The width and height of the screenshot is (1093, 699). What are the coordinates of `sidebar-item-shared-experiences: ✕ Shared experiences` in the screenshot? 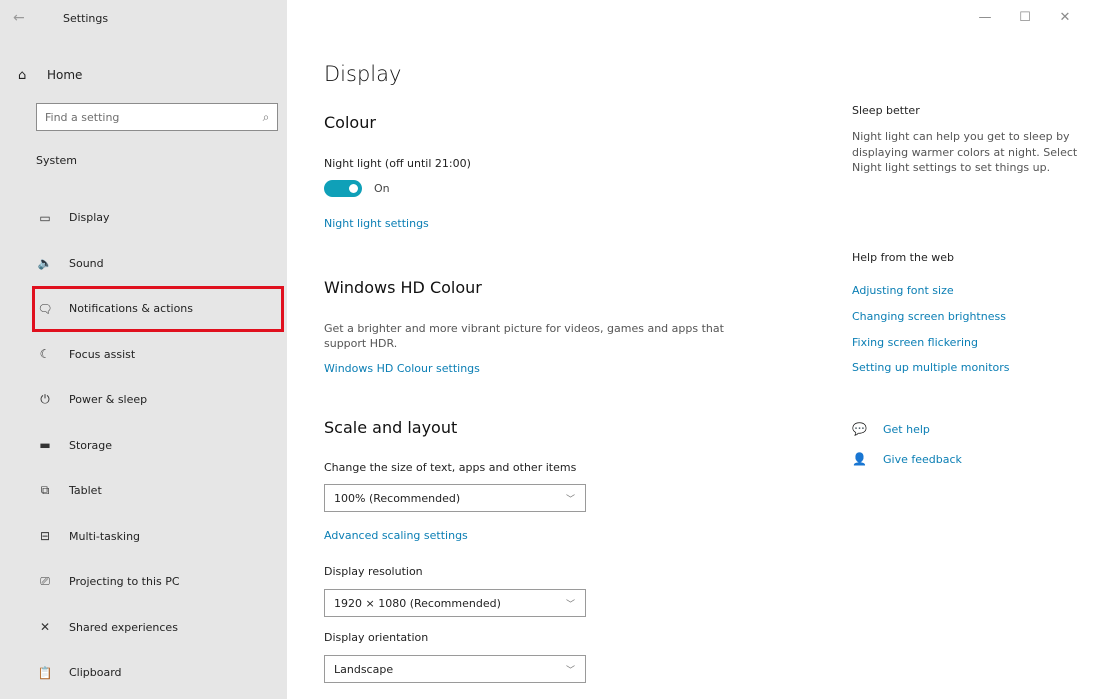 It's located at (161, 628).